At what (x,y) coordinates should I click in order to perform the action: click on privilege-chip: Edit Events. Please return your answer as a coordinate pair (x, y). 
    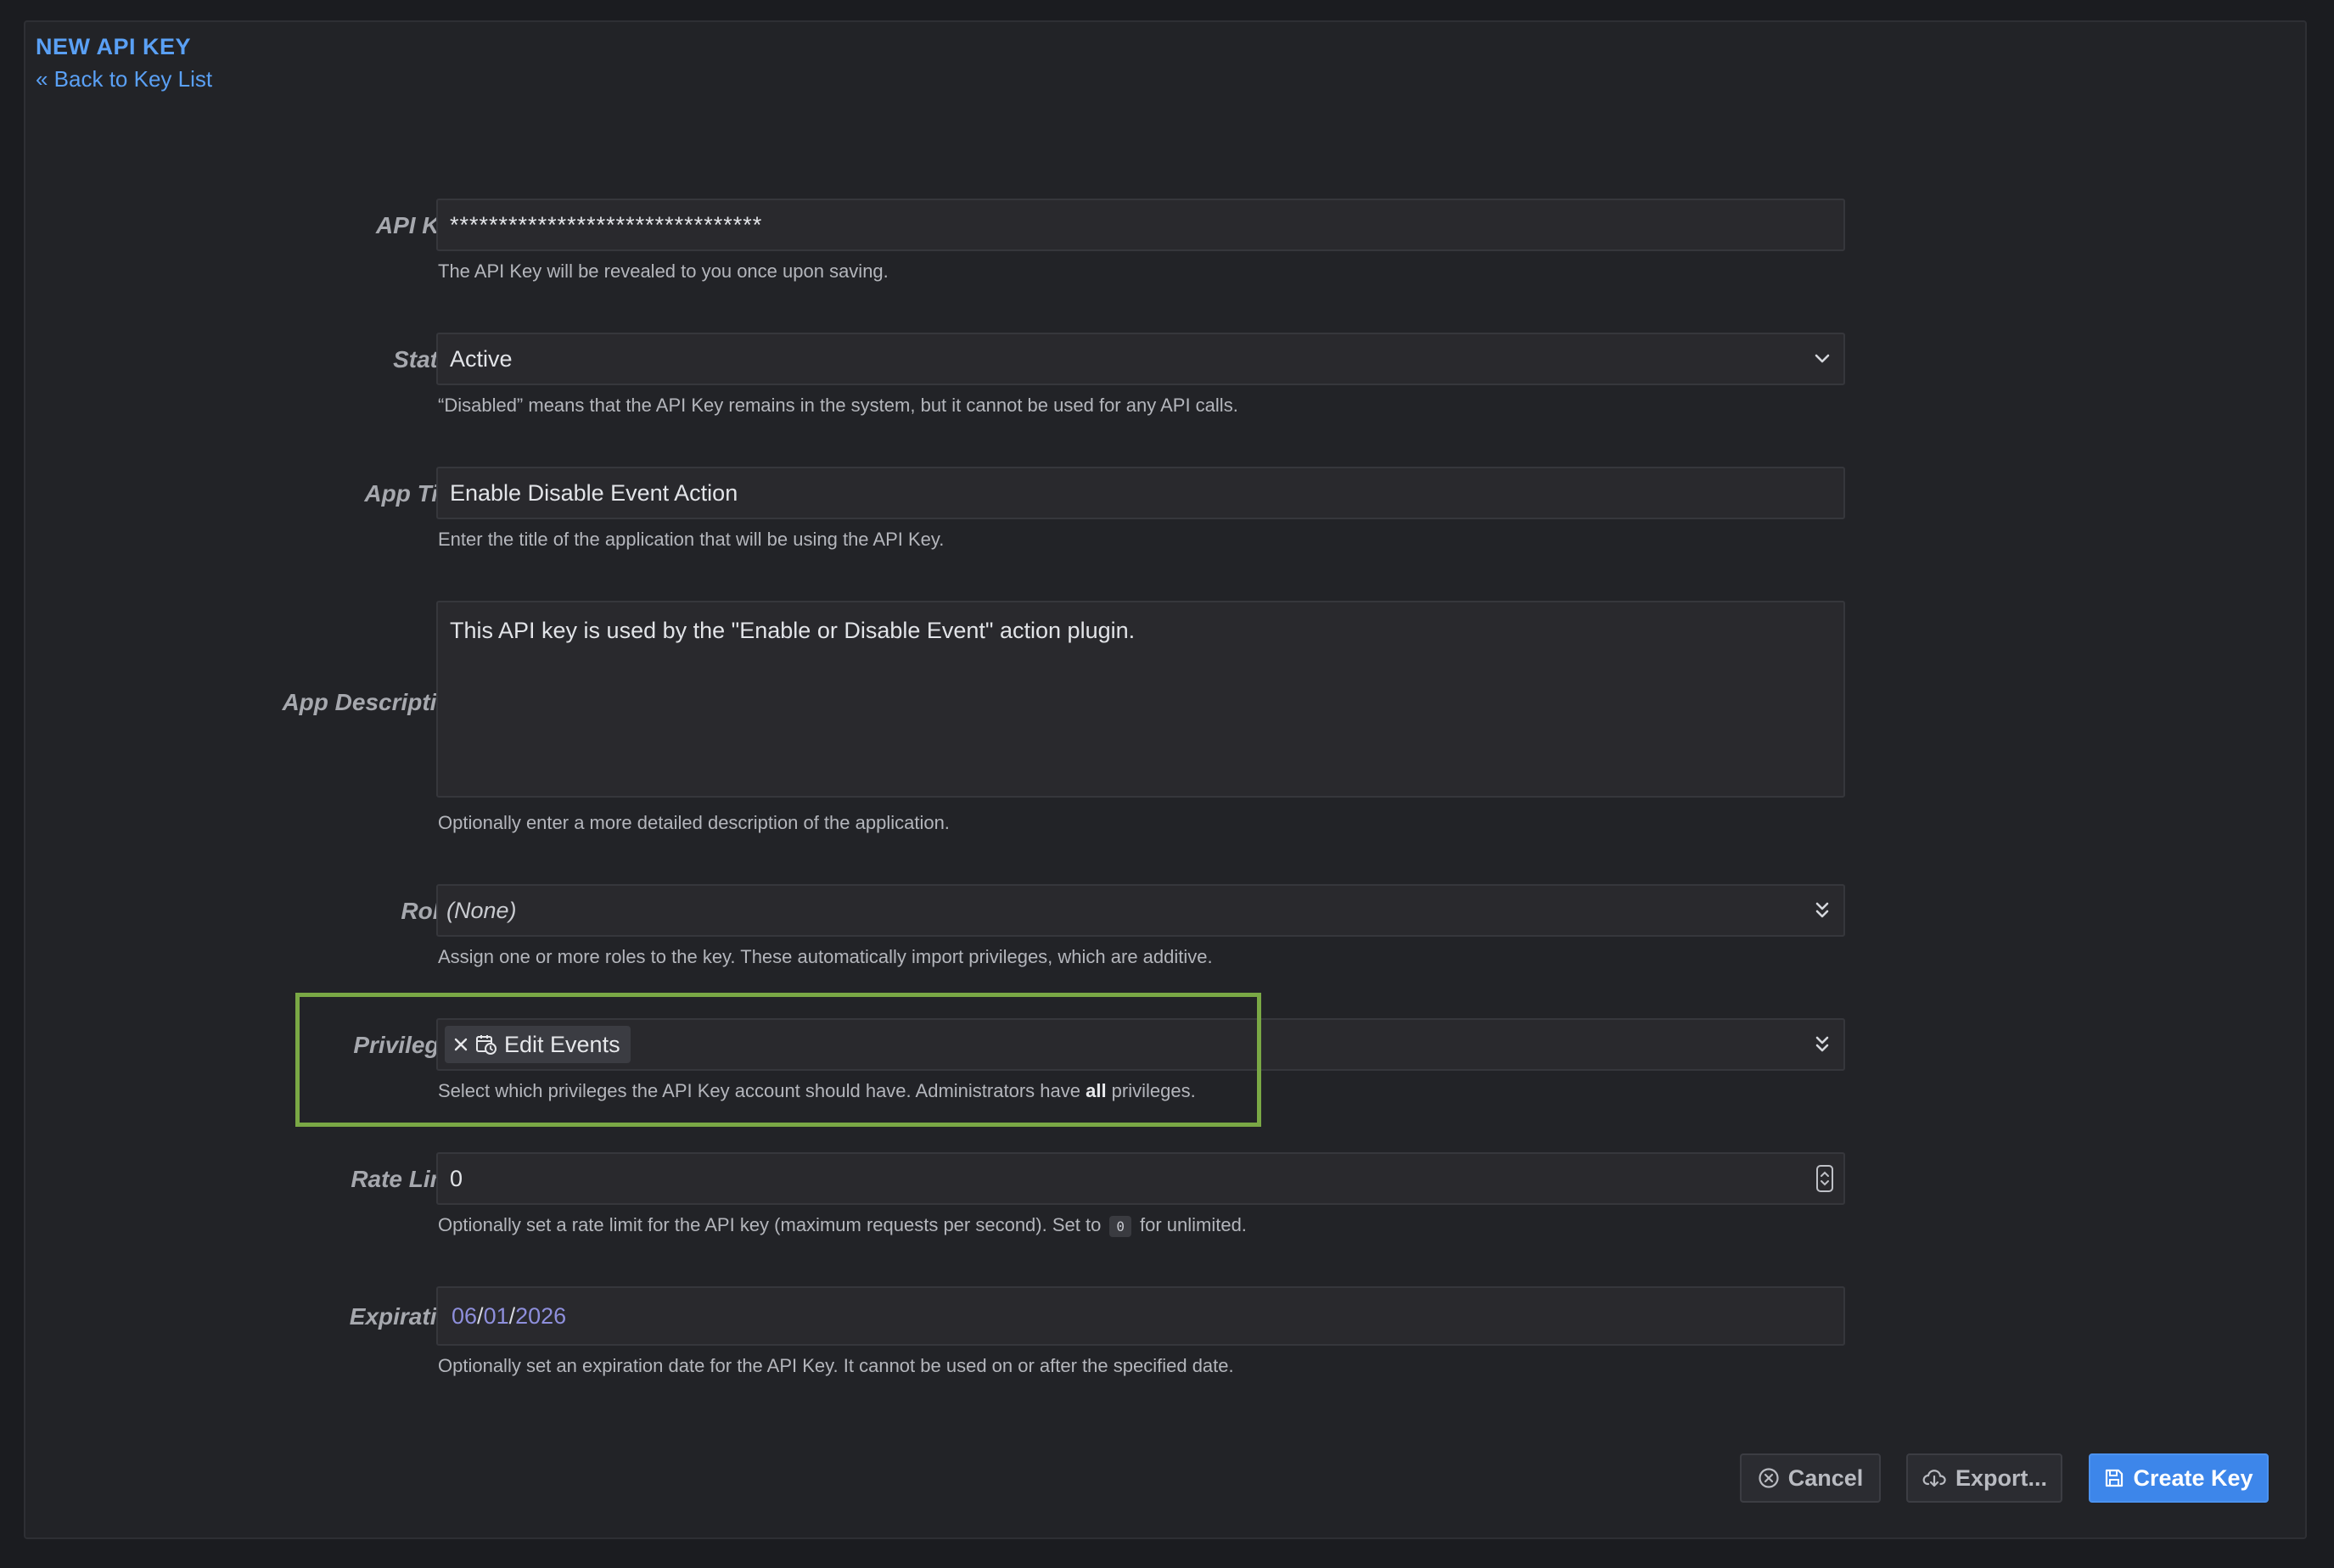
    Looking at the image, I should click on (538, 1044).